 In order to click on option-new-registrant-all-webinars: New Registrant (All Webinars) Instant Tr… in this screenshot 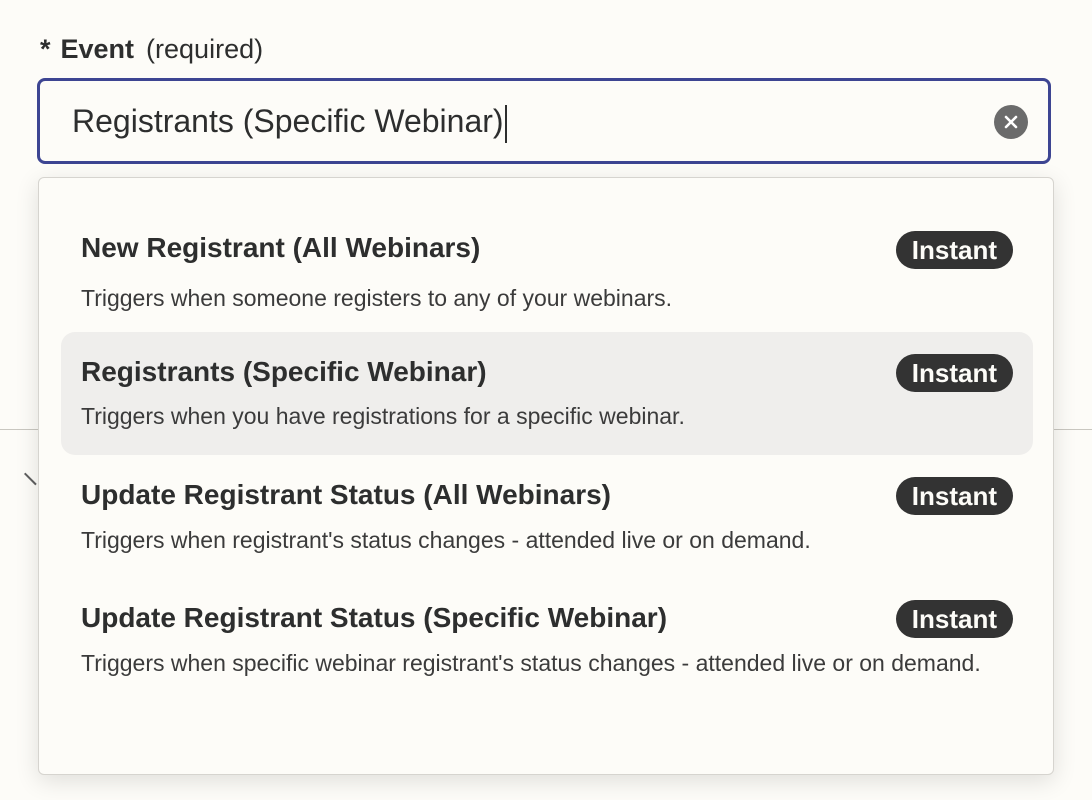, I will do `click(547, 270)`.